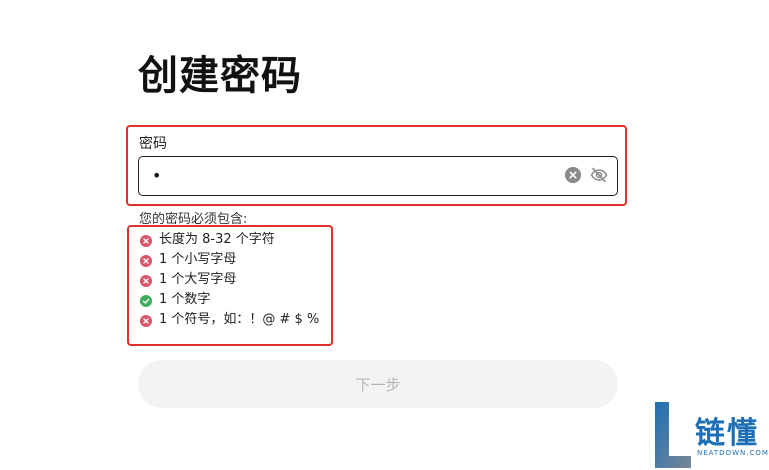 This screenshot has height=470, width=769. I want to click on password-masked-value: •, so click(157, 175).